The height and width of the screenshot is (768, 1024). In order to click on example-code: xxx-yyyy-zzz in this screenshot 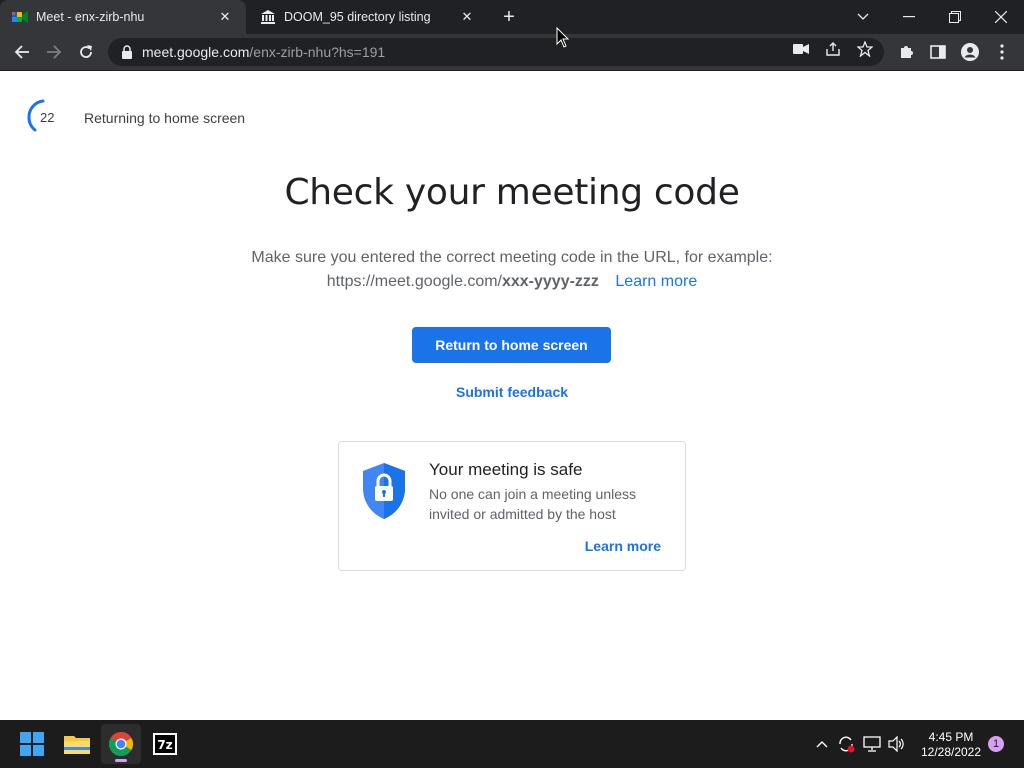, I will do `click(550, 281)`.